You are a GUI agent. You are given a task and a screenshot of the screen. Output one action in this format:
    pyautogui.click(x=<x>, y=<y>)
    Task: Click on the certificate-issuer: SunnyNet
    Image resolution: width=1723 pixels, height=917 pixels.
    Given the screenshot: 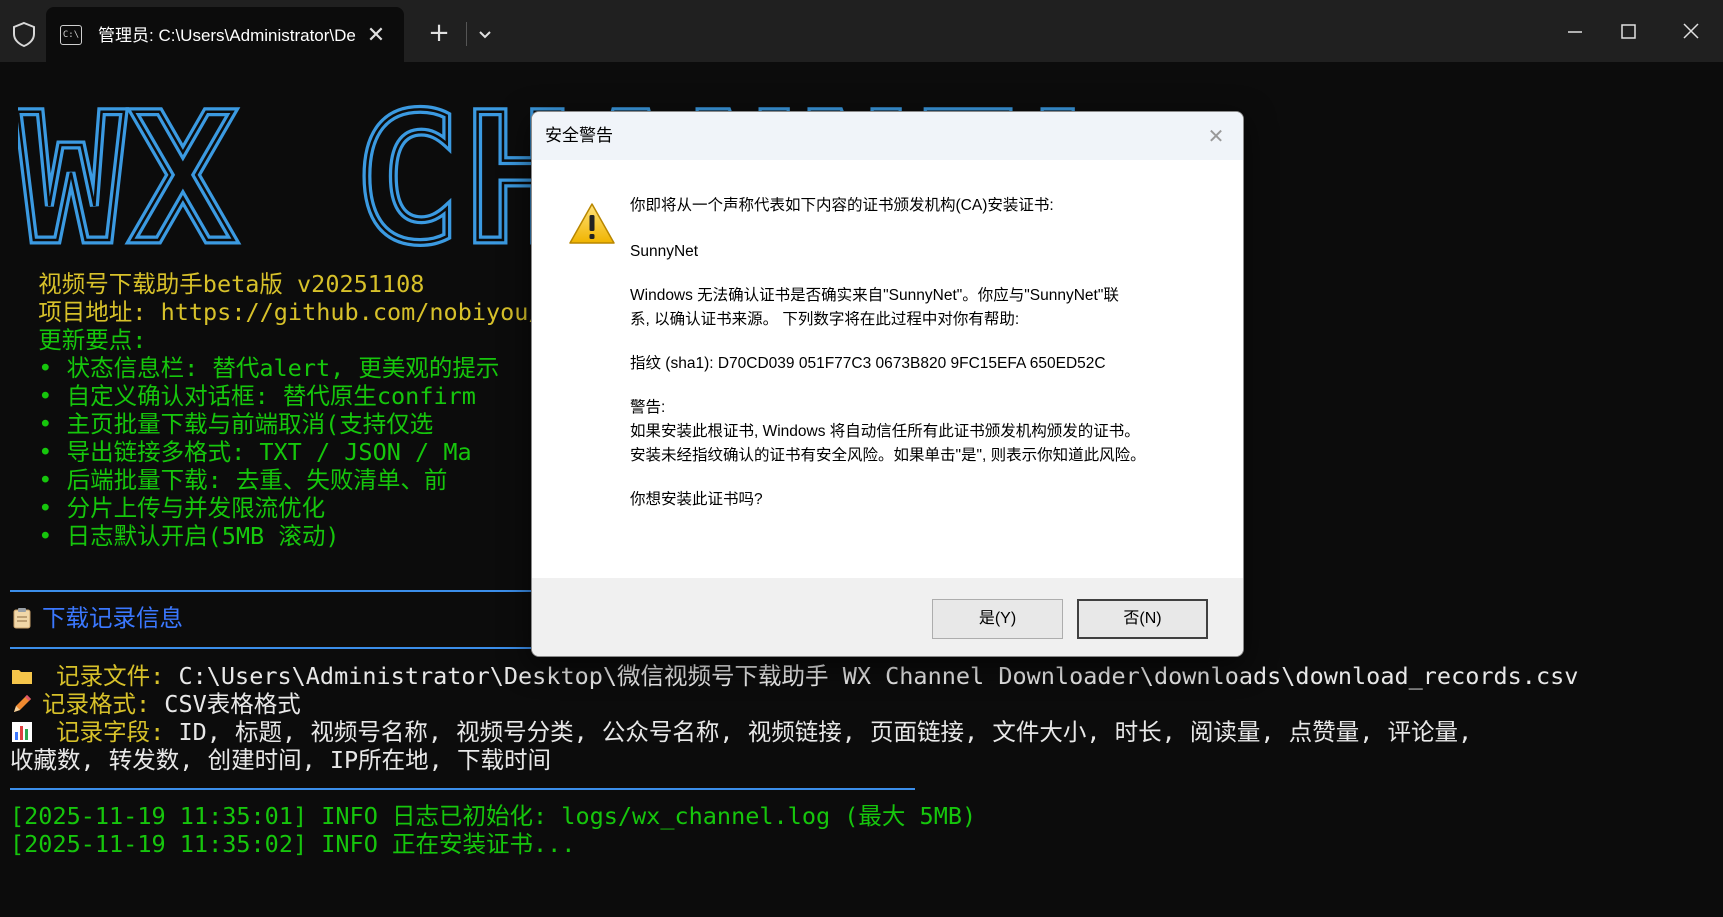 What is the action you would take?
    pyautogui.click(x=664, y=251)
    